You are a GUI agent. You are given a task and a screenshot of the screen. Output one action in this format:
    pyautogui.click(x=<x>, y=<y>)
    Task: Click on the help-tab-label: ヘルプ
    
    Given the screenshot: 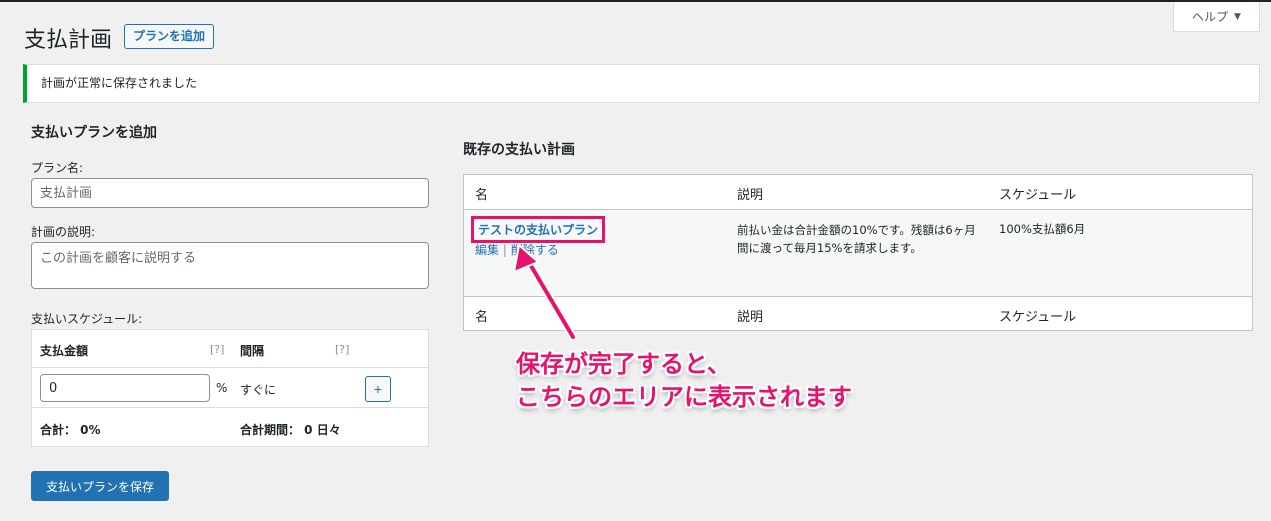 What is the action you would take?
    pyautogui.click(x=1210, y=17)
    